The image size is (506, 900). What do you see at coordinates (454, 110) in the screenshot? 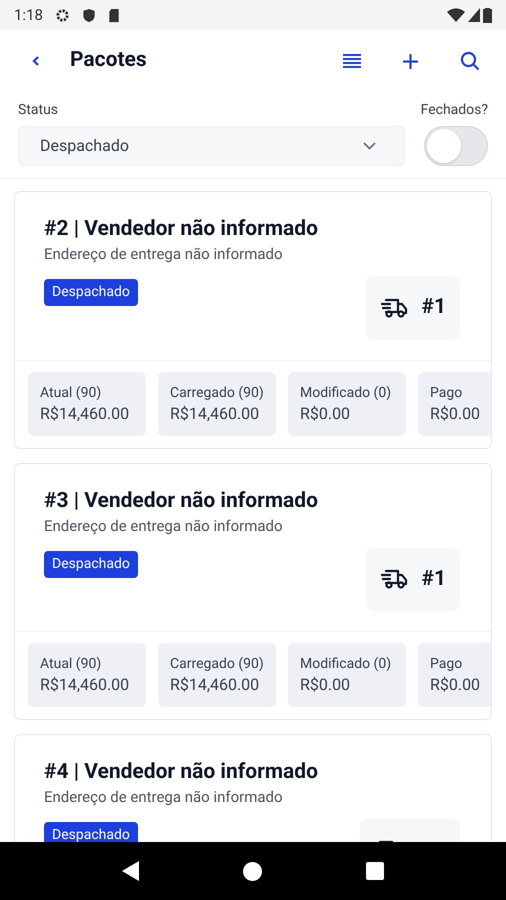
I see `closed-label: Fechados?` at bounding box center [454, 110].